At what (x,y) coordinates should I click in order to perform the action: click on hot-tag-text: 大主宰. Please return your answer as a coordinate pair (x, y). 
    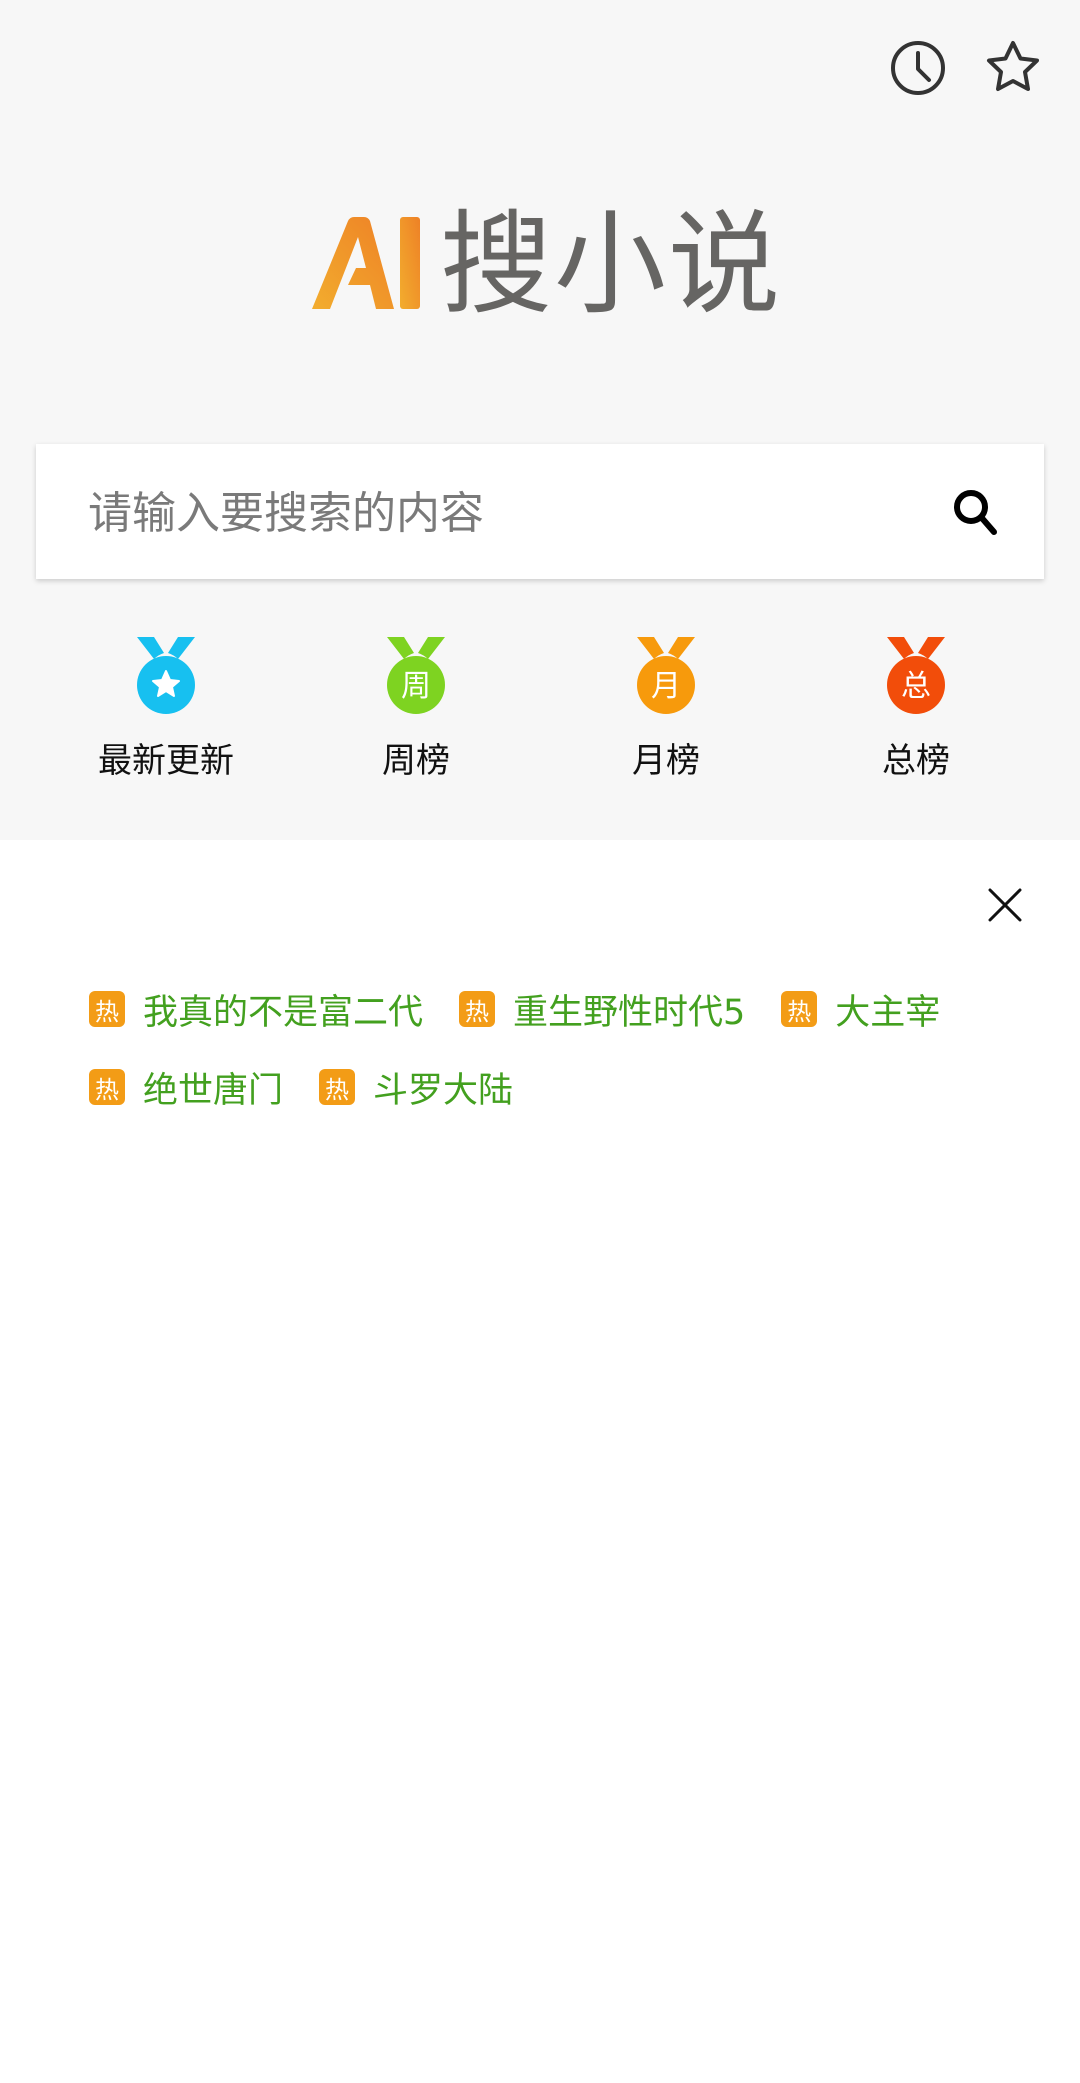
    Looking at the image, I should click on (888, 1012).